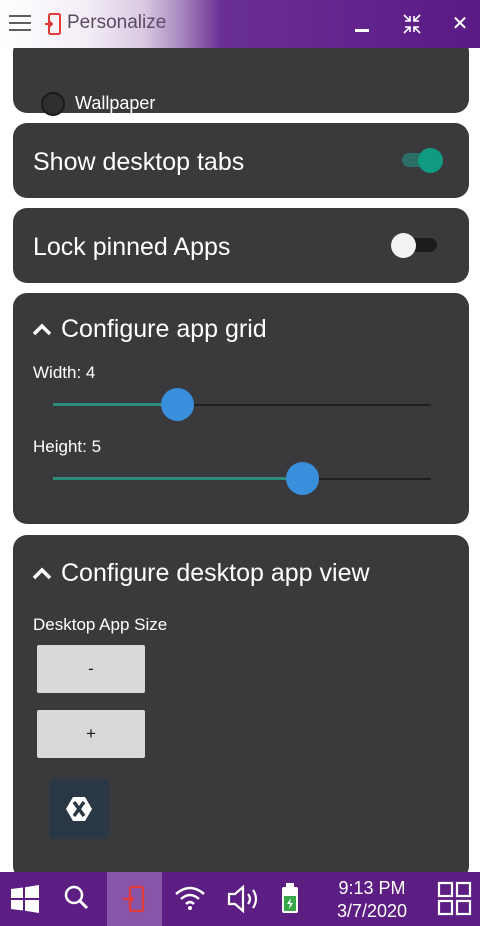 The height and width of the screenshot is (926, 480). I want to click on taskbar: 9:13 PM 3/7/2020, so click(240, 899).